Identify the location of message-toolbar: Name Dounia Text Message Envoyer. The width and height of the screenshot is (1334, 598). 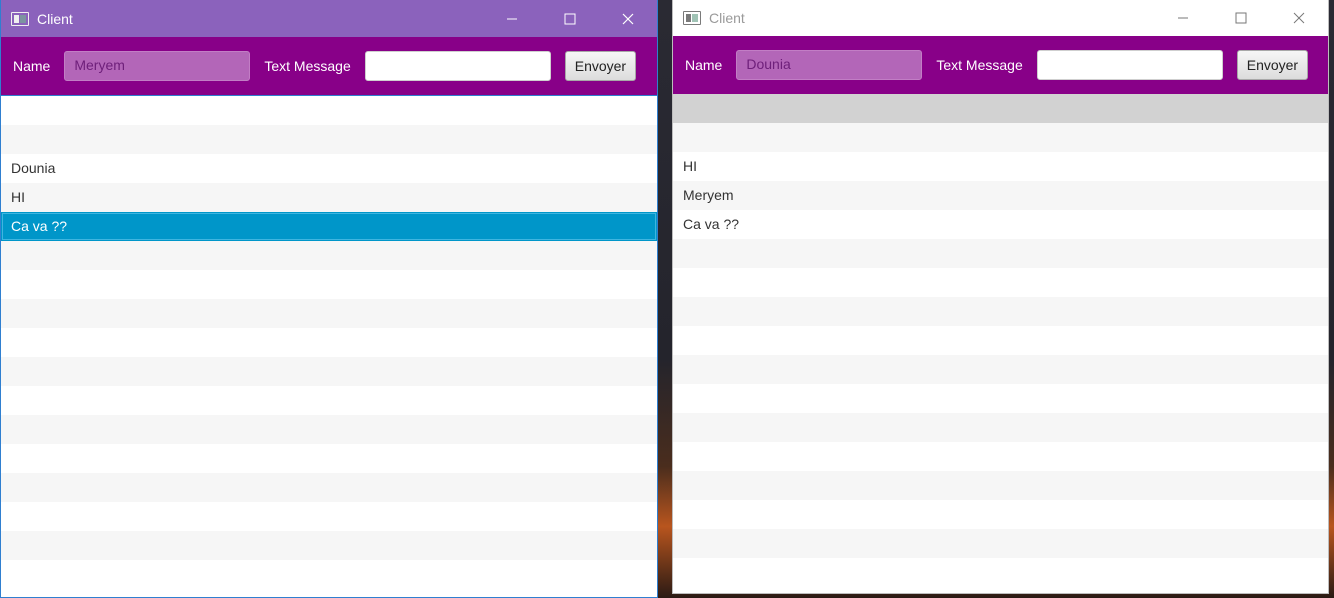
(1000, 65).